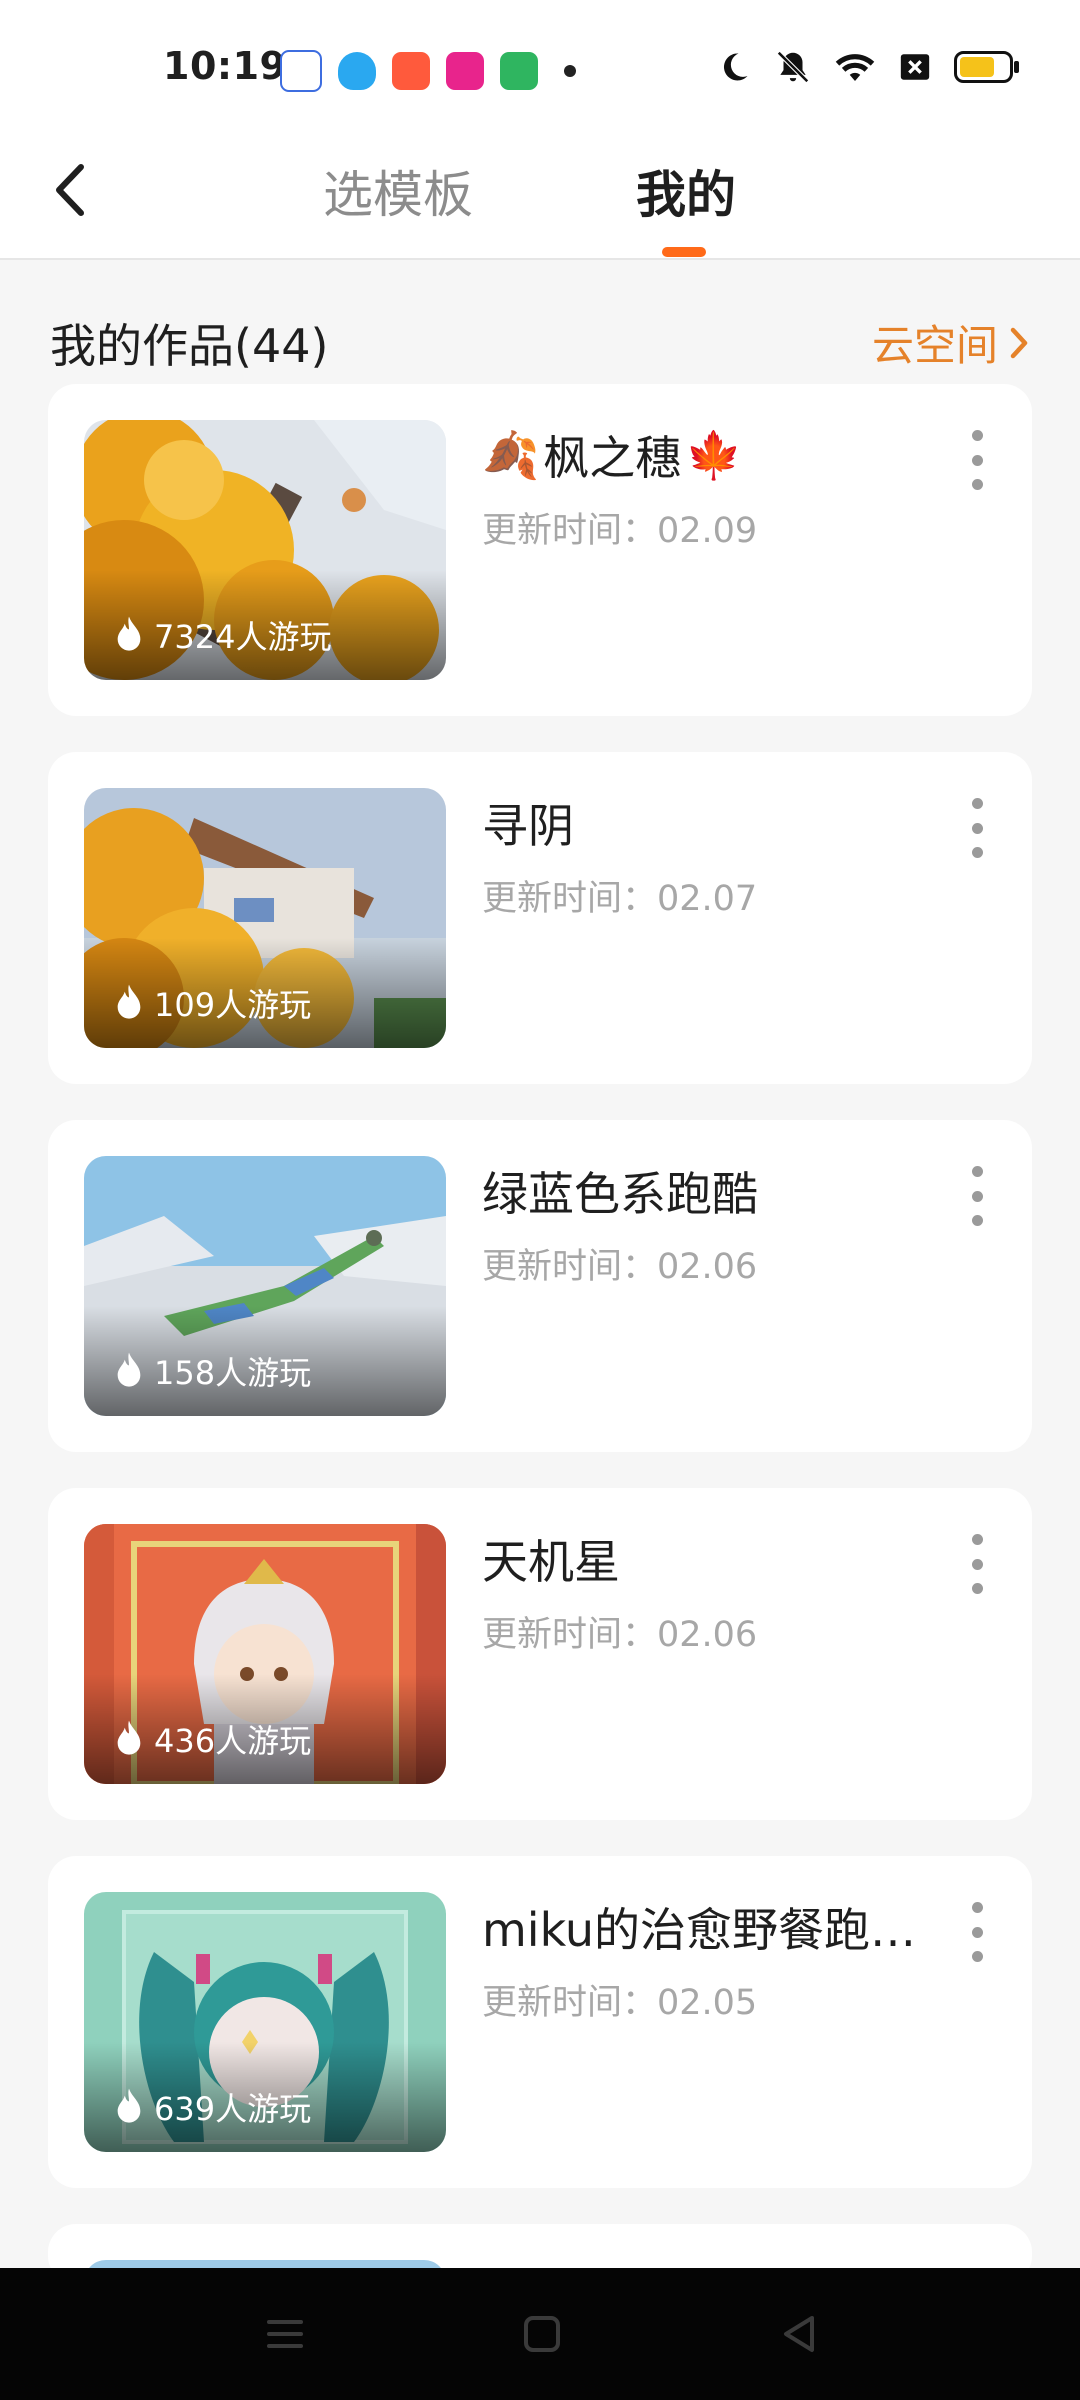  I want to click on work-card: 436人游玩 天机星 更新时间：02.06, so click(540, 1654).